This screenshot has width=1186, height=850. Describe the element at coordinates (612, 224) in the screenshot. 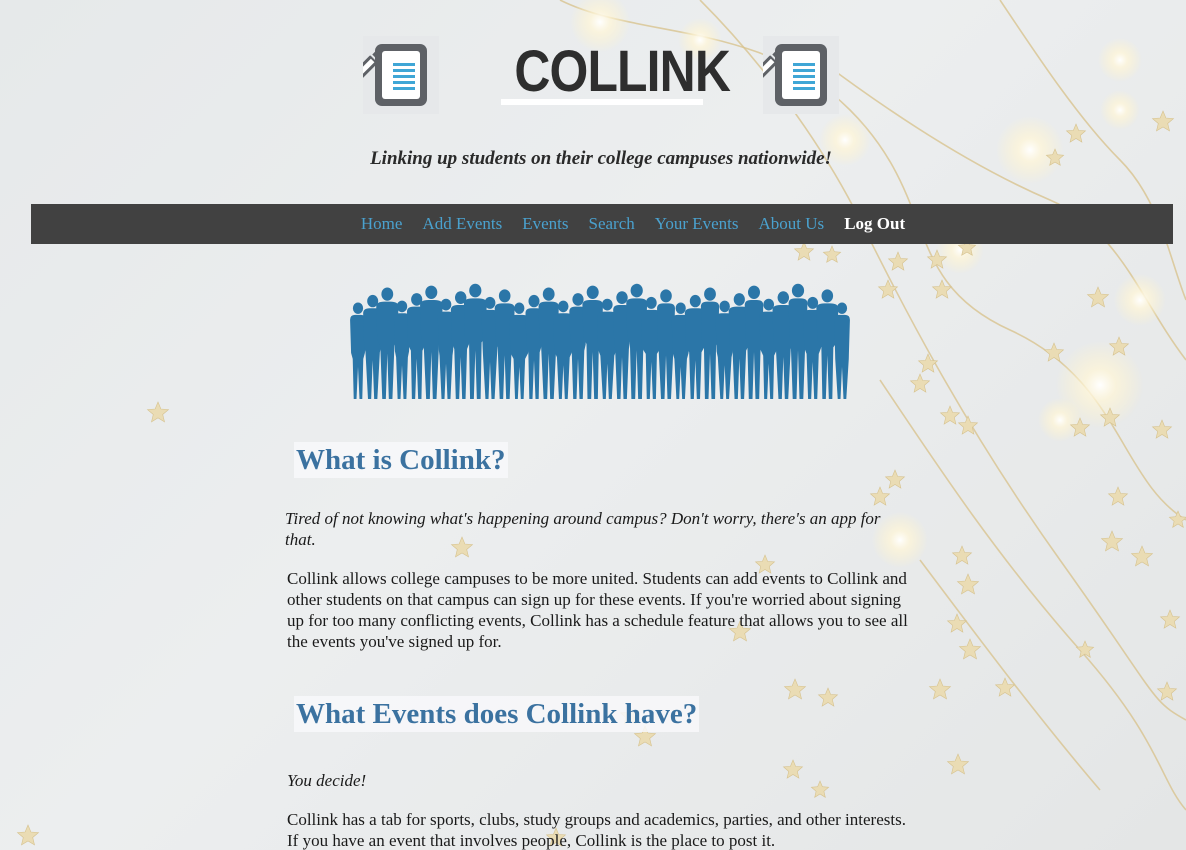

I see `nav-search: Search` at that location.